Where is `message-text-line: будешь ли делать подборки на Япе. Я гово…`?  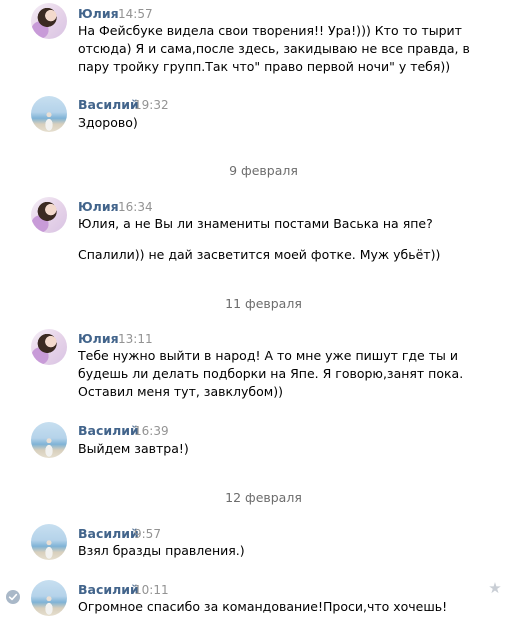 message-text-line: будешь ли делать подборки на Япе. Я гово… is located at coordinates (271, 373).